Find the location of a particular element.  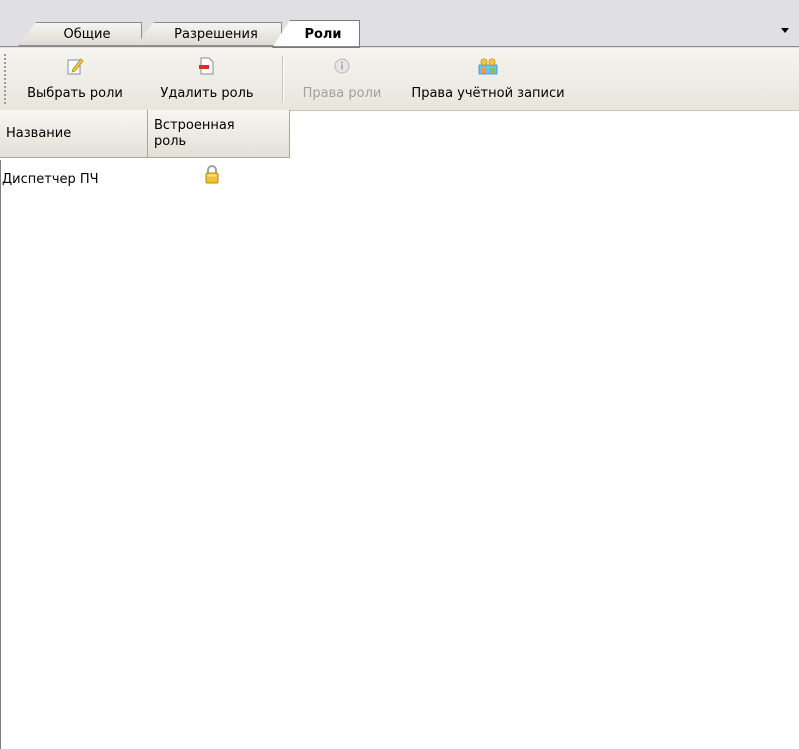

list-header: Название Встроенная роль is located at coordinates (145, 134).